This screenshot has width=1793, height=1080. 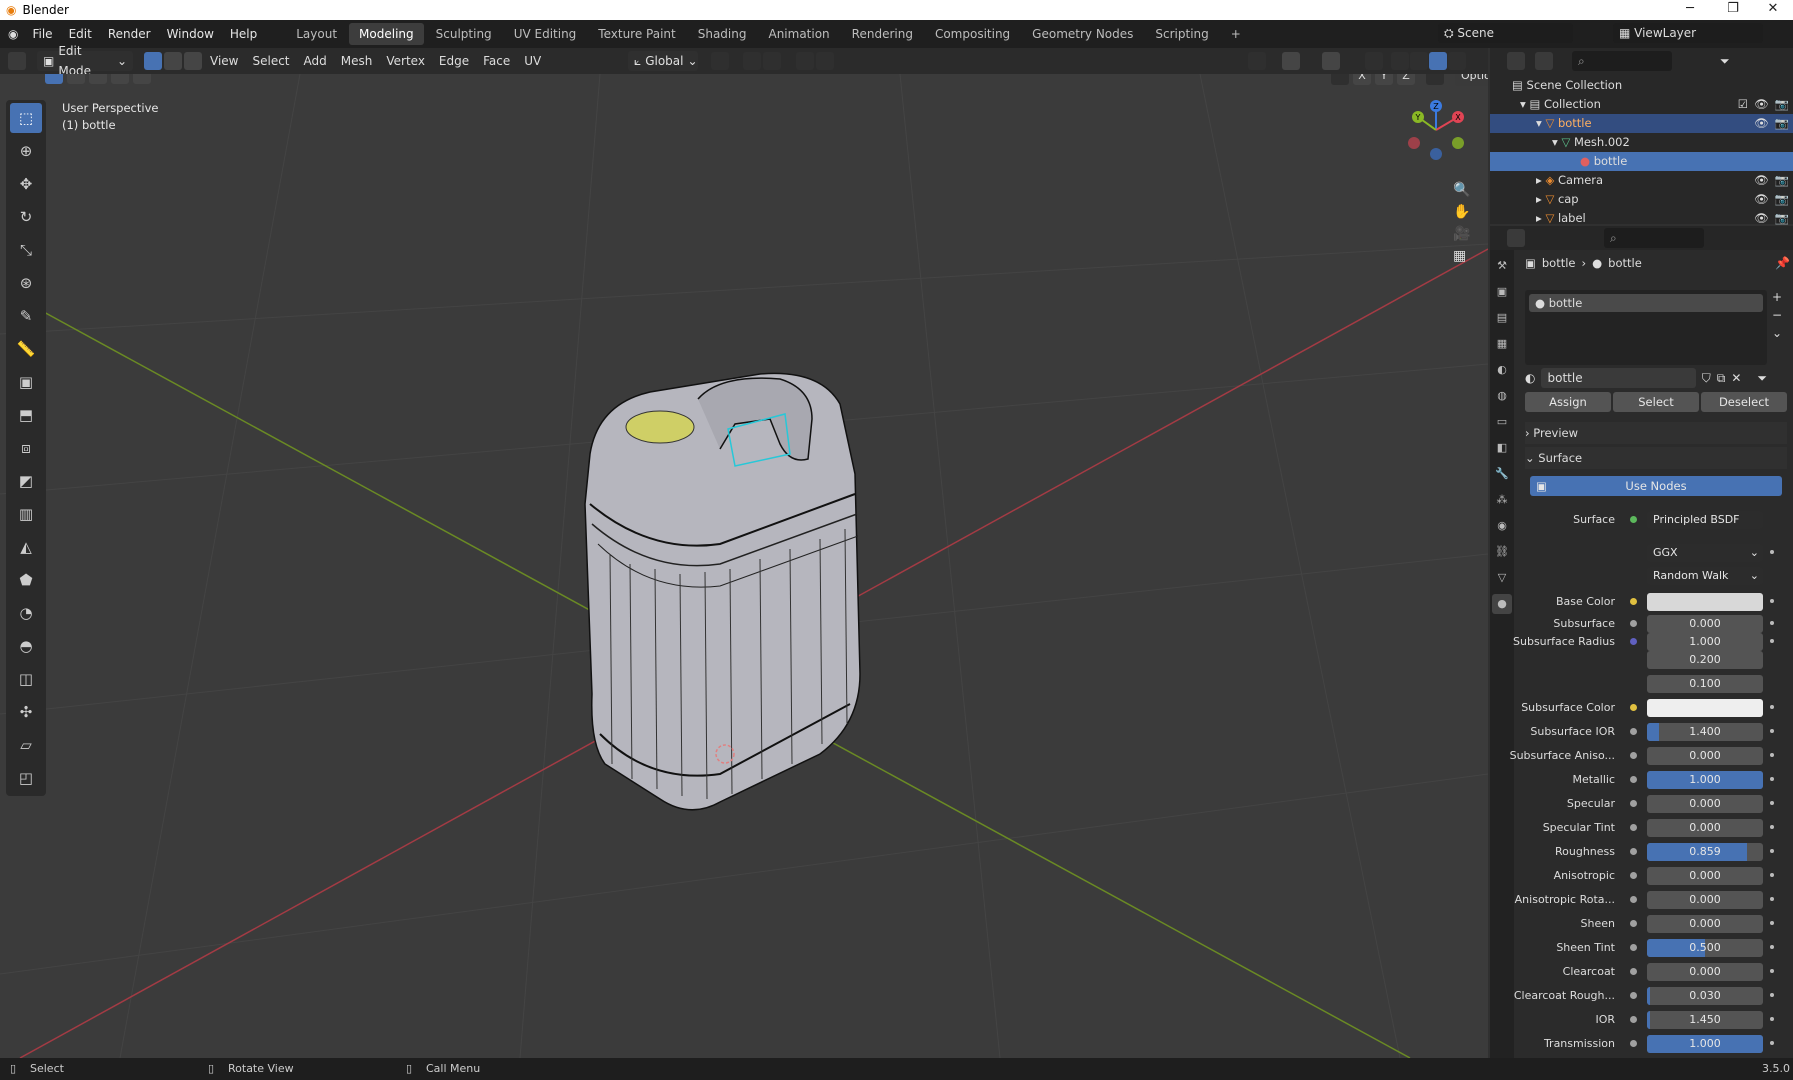 I want to click on property-value-field: 1.450, so click(x=1705, y=1020).